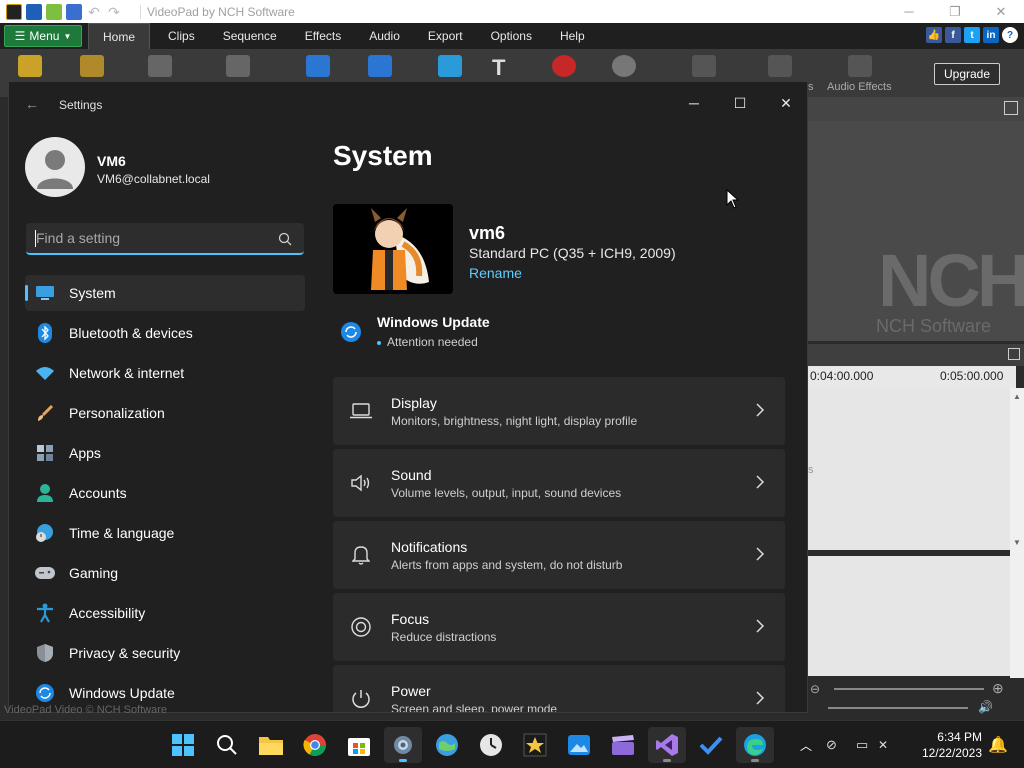 This screenshot has width=1024, height=768. I want to click on timeline-scrollbar: ▲ ▼, so click(1017, 533).